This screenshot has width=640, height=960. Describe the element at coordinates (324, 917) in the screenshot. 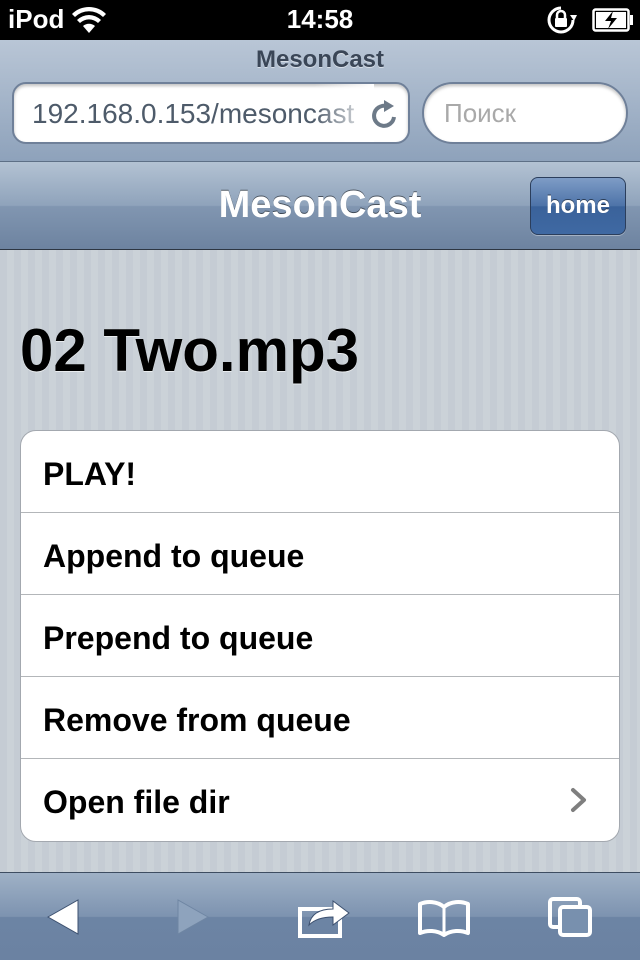

I see `share-icon` at that location.